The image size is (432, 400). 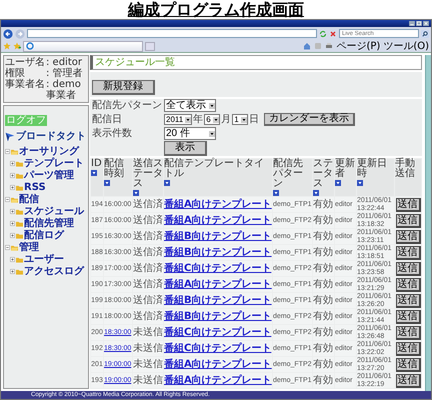 I want to click on minimize-icon, so click(x=412, y=23).